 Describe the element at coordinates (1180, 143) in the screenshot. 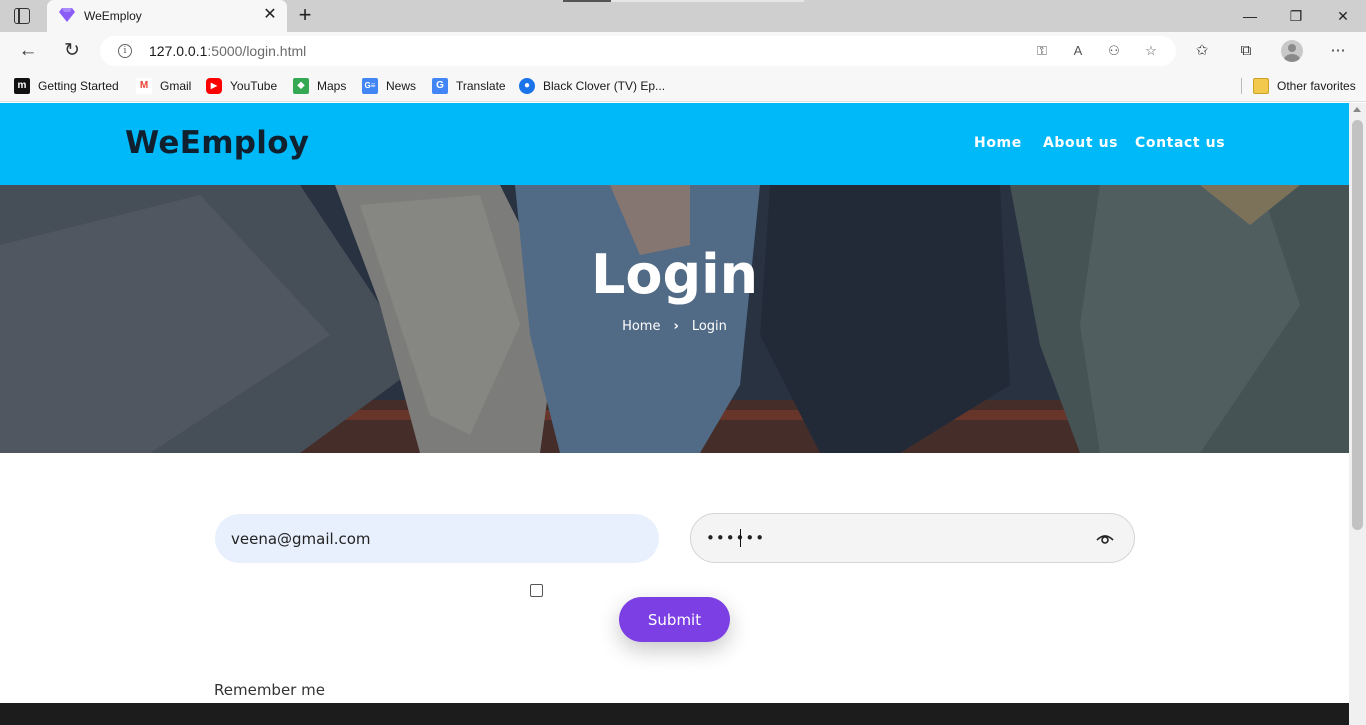

I see `nav-contact-us: Contact us` at that location.